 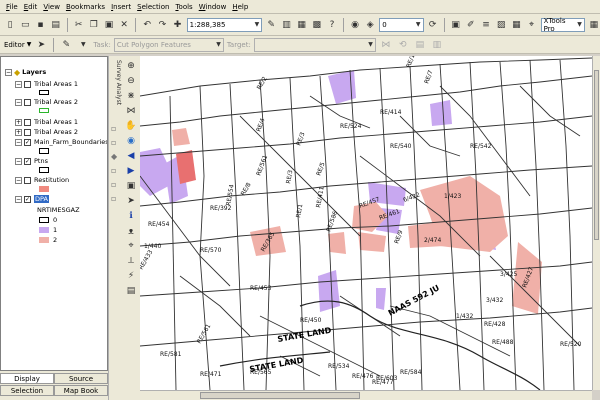 I want to click on measure-icon: ⟂, so click(x=131, y=261).